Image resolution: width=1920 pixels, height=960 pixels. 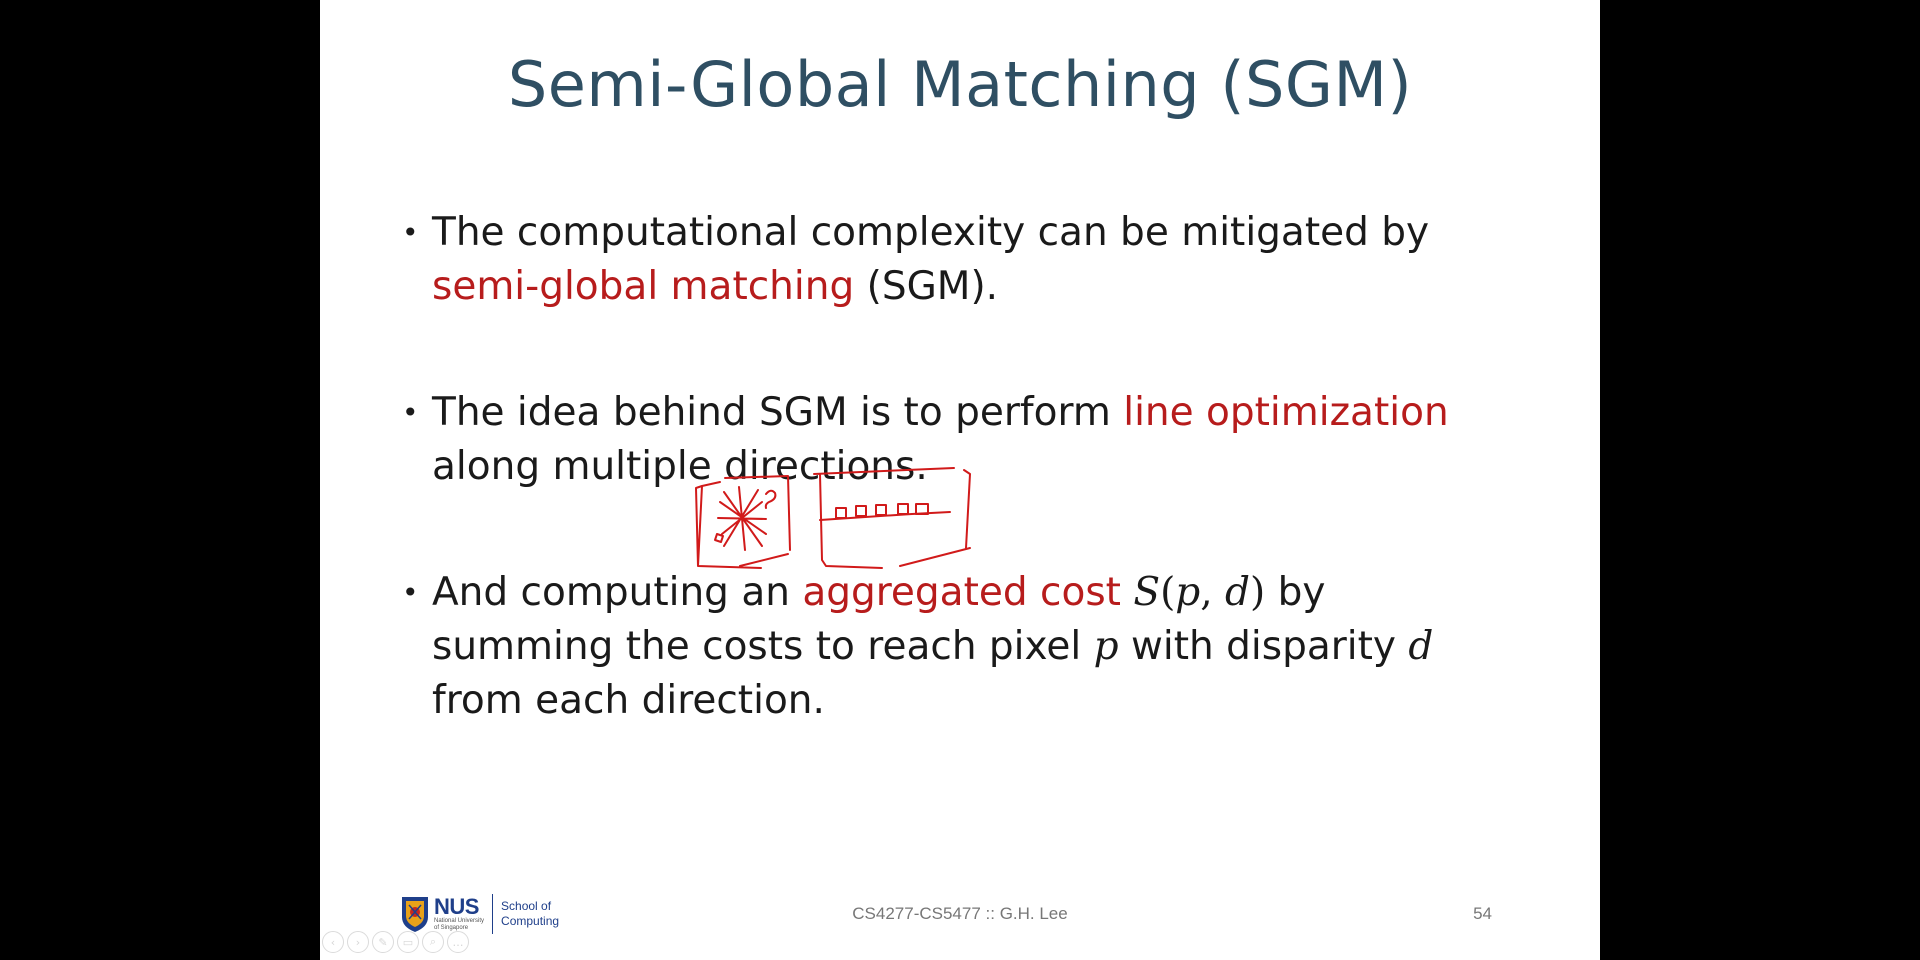 What do you see at coordinates (719, 538) in the screenshot?
I see `ink-star-label-bottom` at bounding box center [719, 538].